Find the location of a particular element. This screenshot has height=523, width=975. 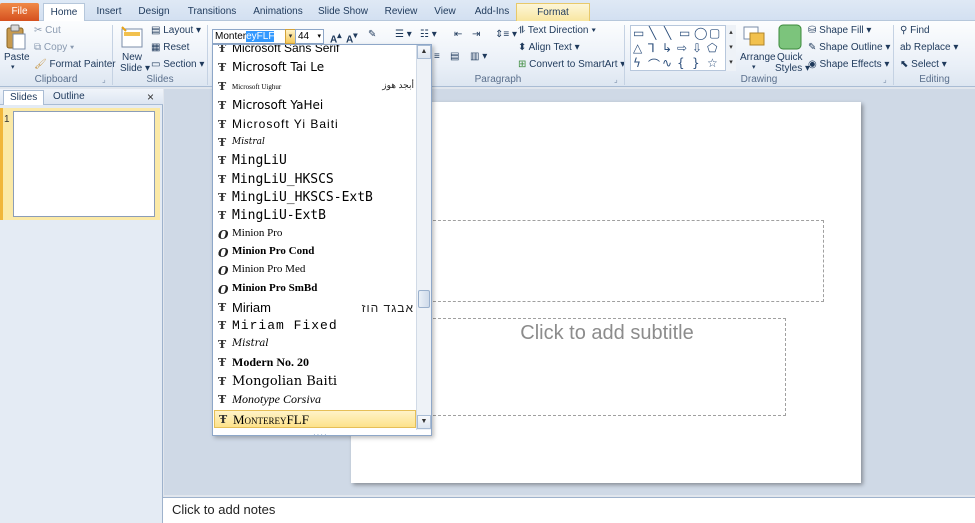

curve-shape-icon: ∿ is located at coordinates (667, 63).